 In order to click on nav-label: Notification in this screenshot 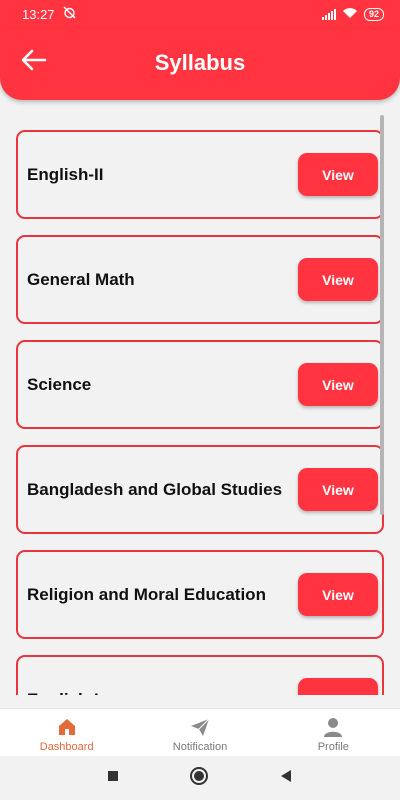, I will do `click(200, 747)`.